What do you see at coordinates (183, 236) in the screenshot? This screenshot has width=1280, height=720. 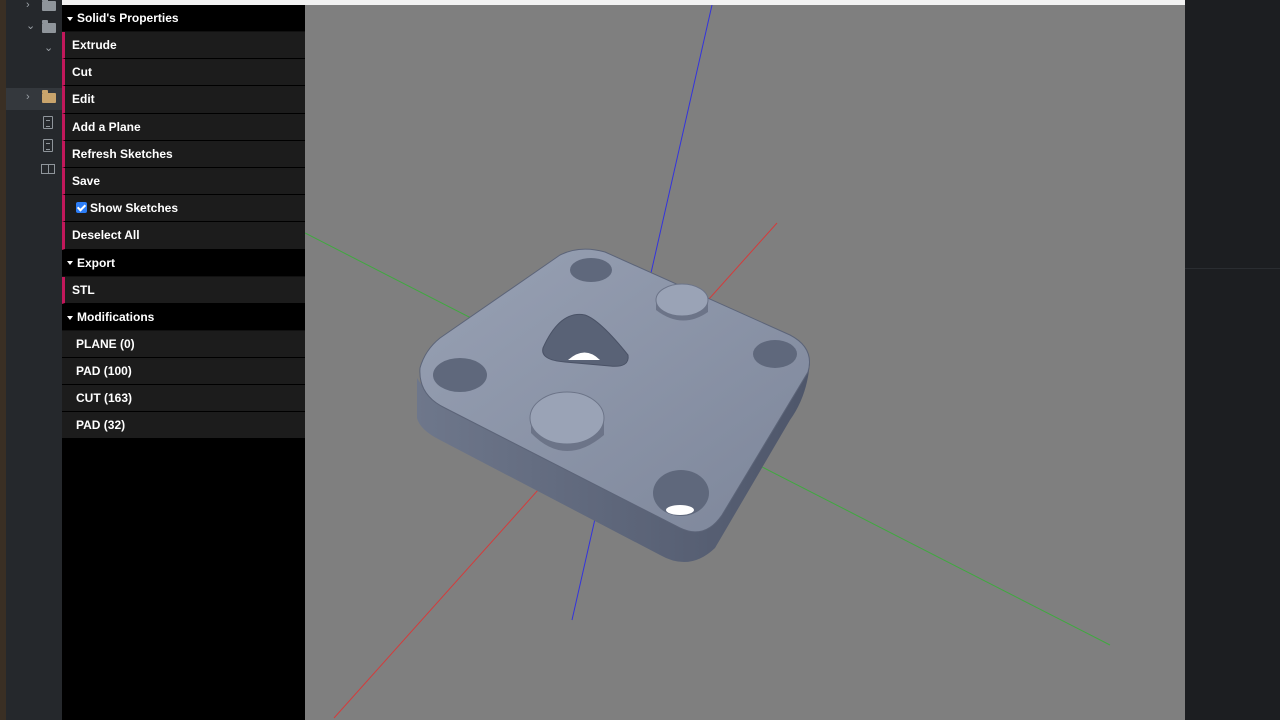 I see `deselect-all-button: Deselect All` at bounding box center [183, 236].